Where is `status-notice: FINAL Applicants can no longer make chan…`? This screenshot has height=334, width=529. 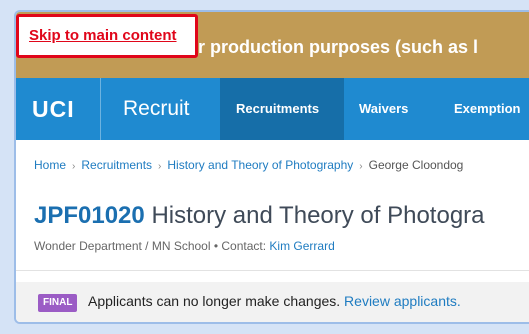
status-notice: FINAL Applicants can no longer make chan… is located at coordinates (272, 302).